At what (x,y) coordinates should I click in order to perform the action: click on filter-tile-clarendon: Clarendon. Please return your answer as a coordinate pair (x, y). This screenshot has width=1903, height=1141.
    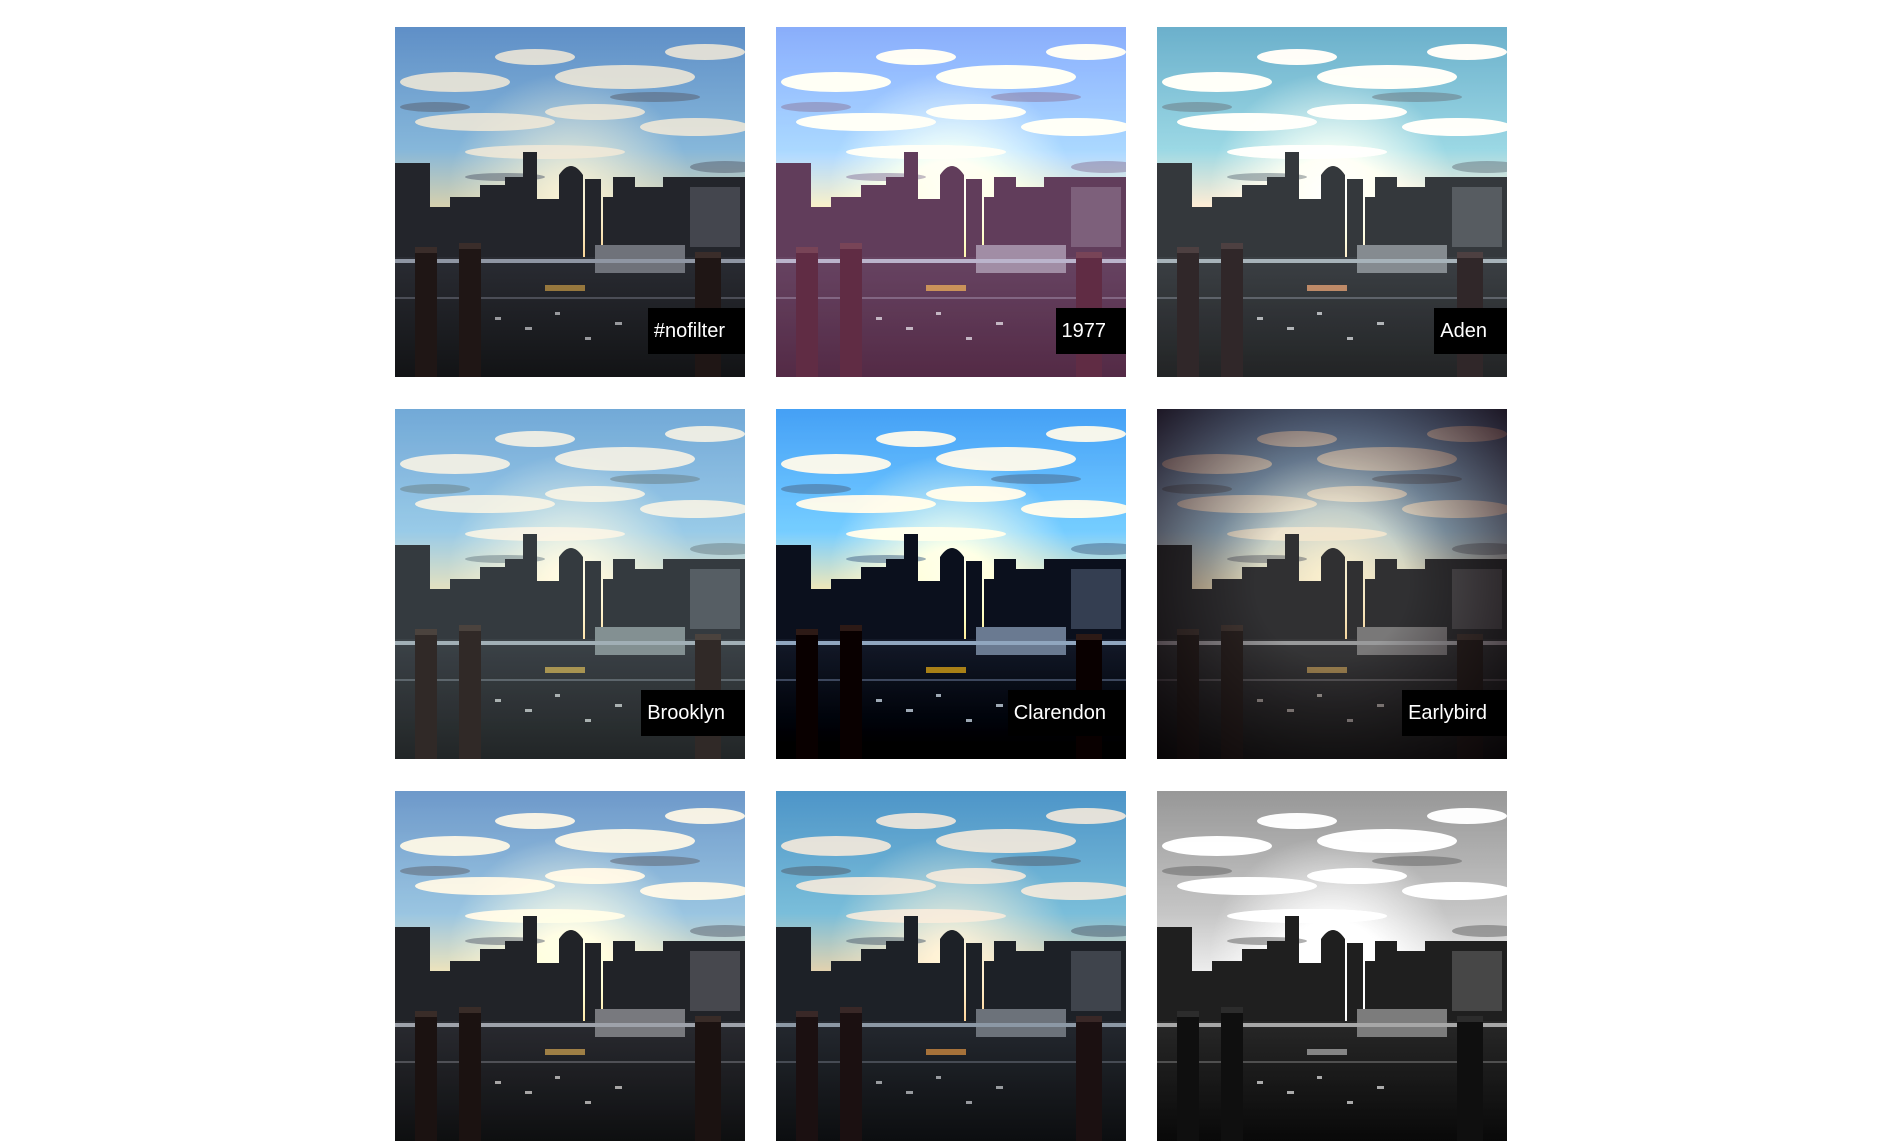
    Looking at the image, I should click on (951, 584).